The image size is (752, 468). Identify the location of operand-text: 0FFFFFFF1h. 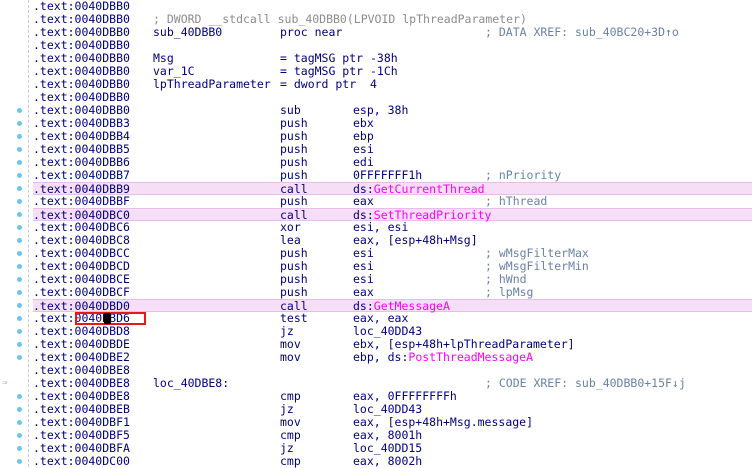
(388, 175).